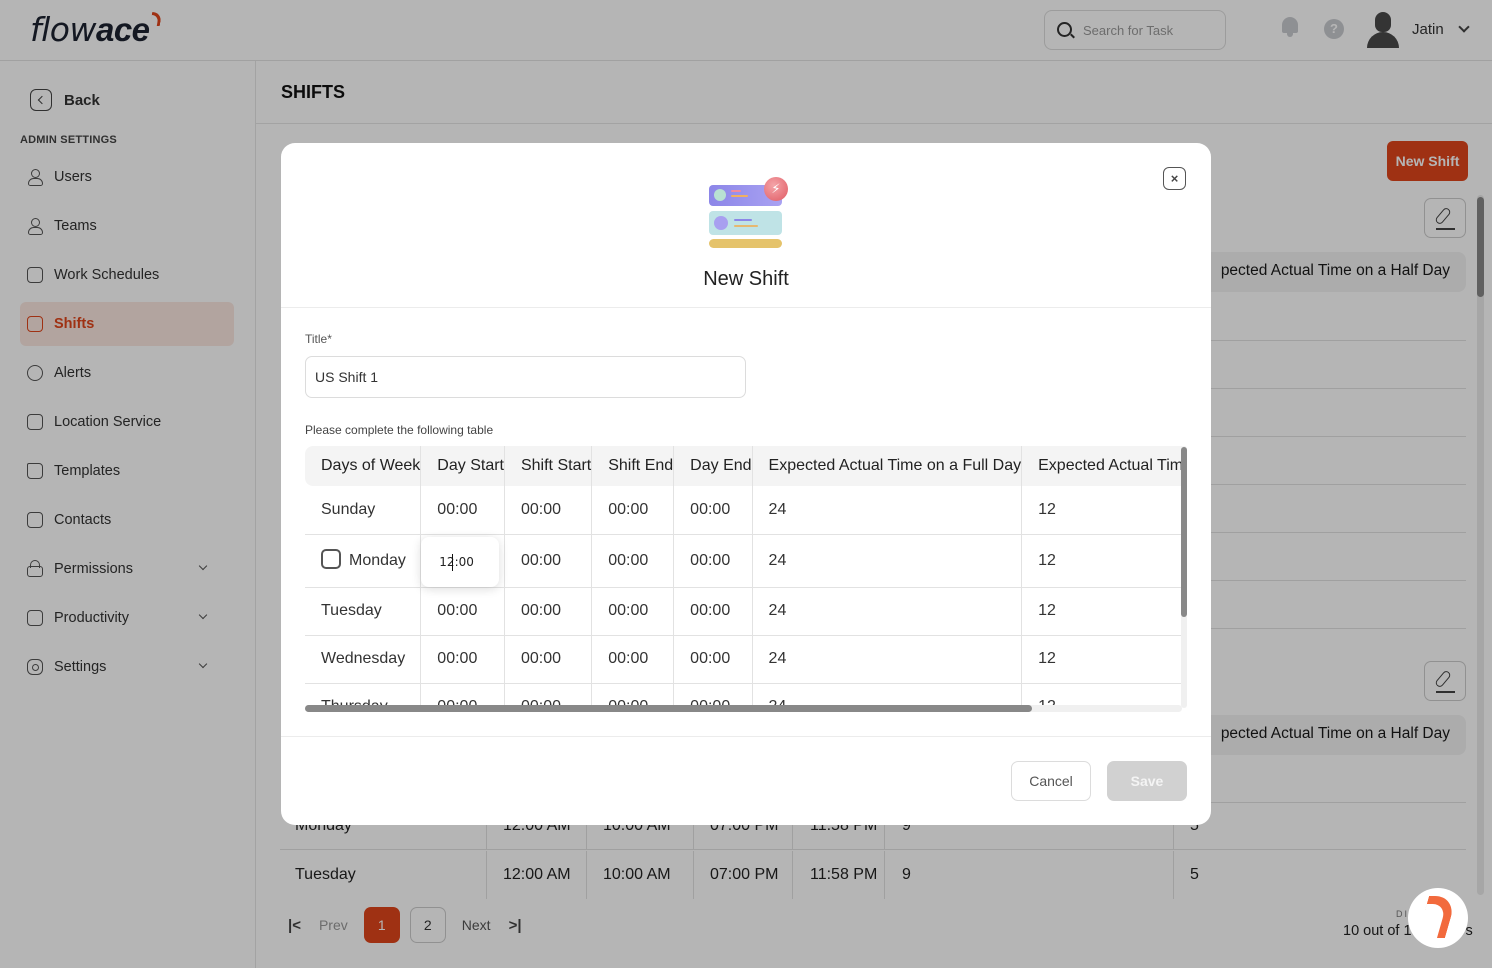  What do you see at coordinates (363, 611) in the screenshot?
I see `cell-day: Tuesday` at bounding box center [363, 611].